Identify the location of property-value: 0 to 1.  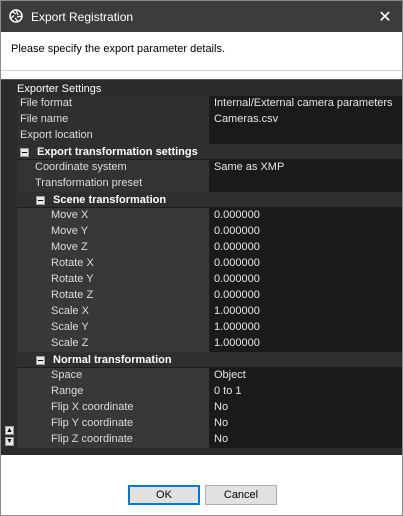
(306, 392).